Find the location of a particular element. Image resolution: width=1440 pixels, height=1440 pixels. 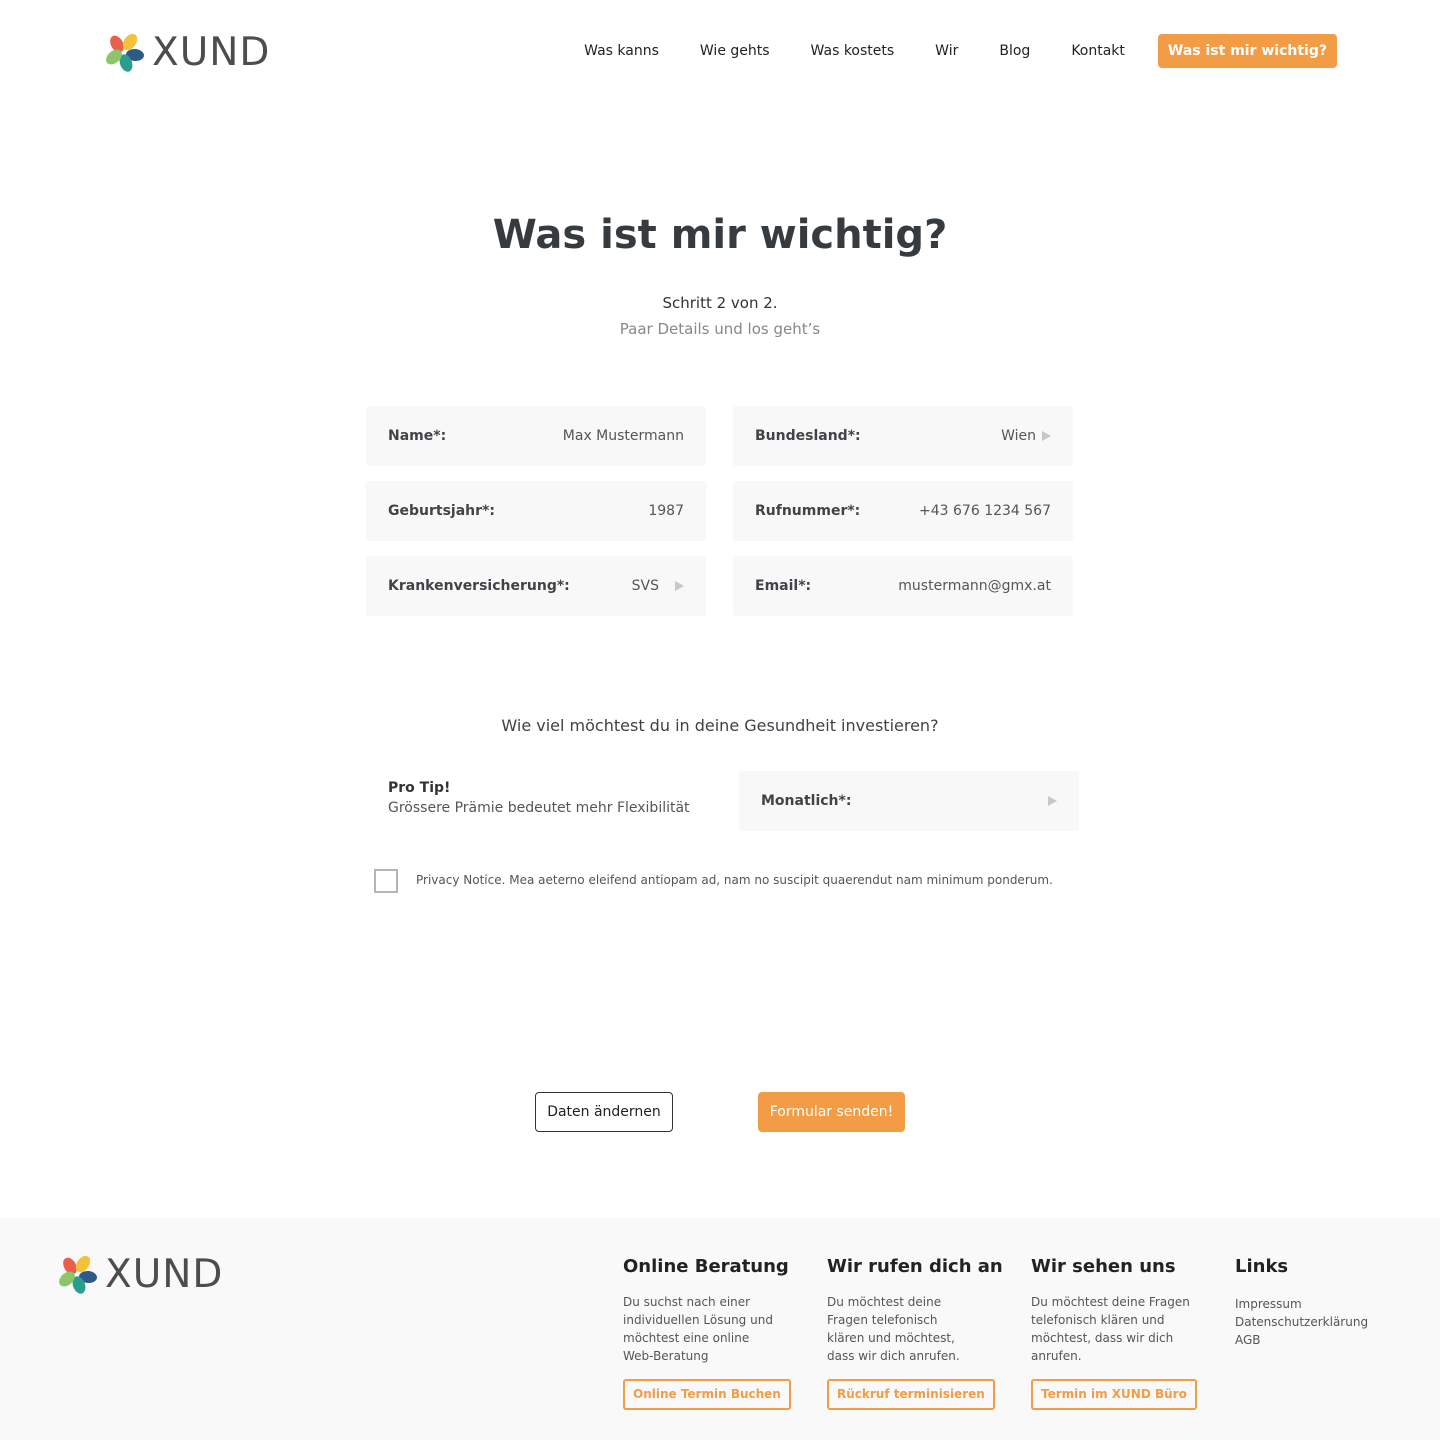

nav-link-was-kanns: Was kanns is located at coordinates (621, 51).